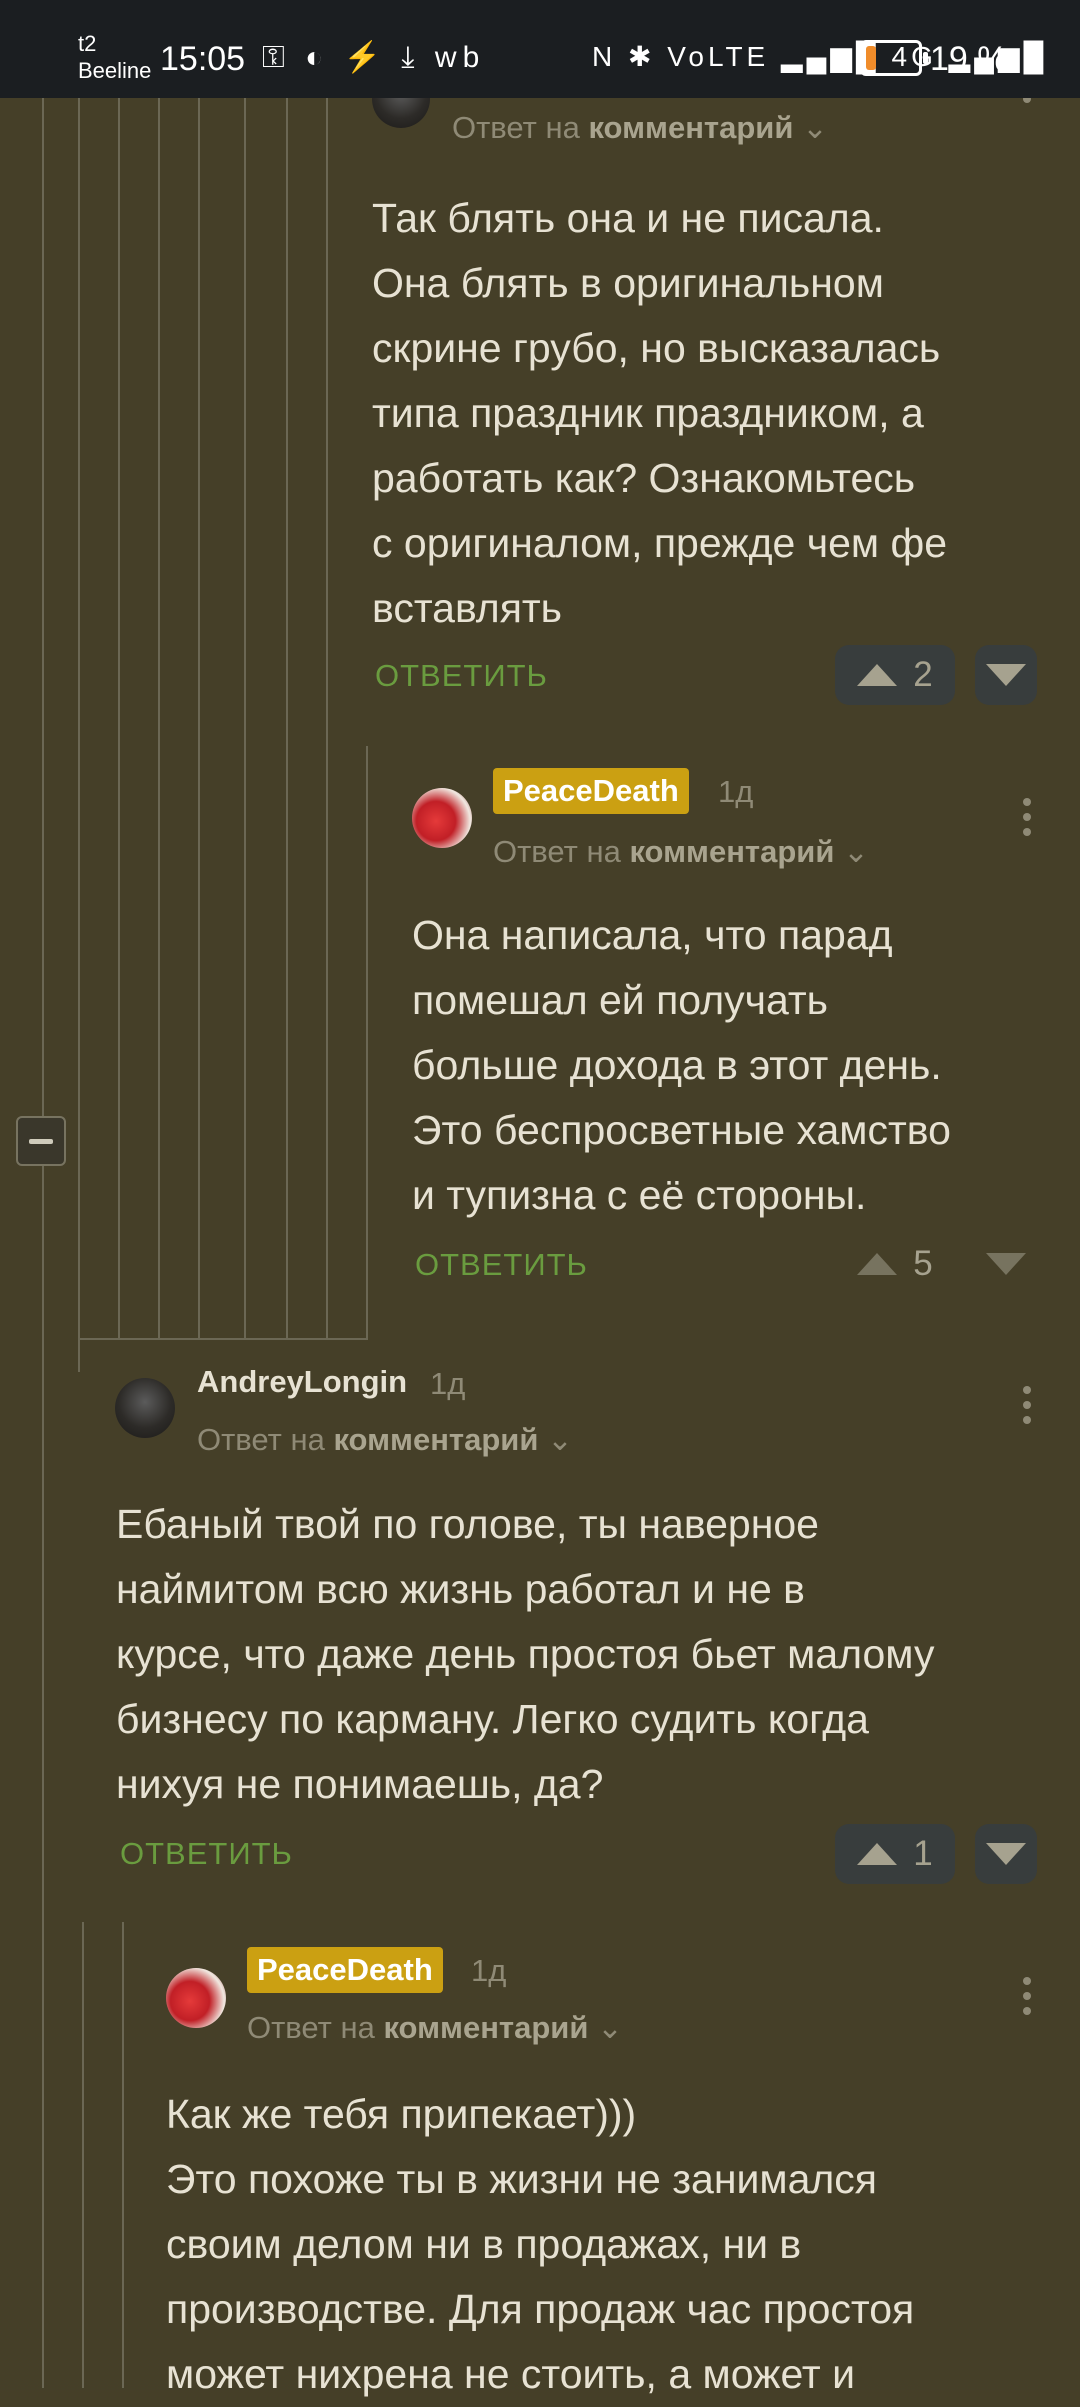 Image resolution: width=1080 pixels, height=2407 pixels. Describe the element at coordinates (923, 1263) in the screenshot. I see `vote-count: 5` at that location.